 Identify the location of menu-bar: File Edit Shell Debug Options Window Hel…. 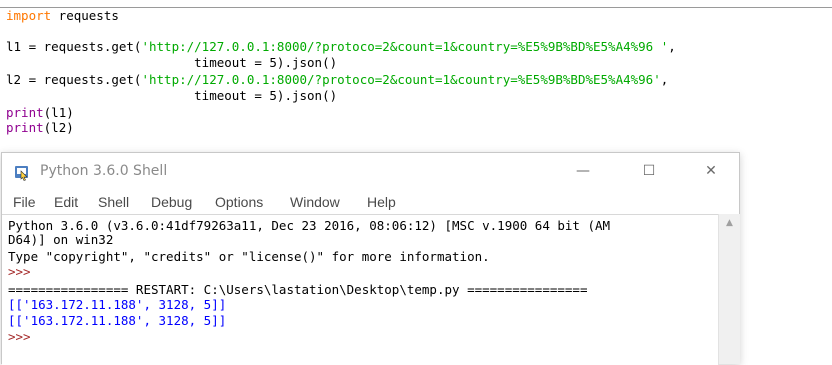
(370, 202).